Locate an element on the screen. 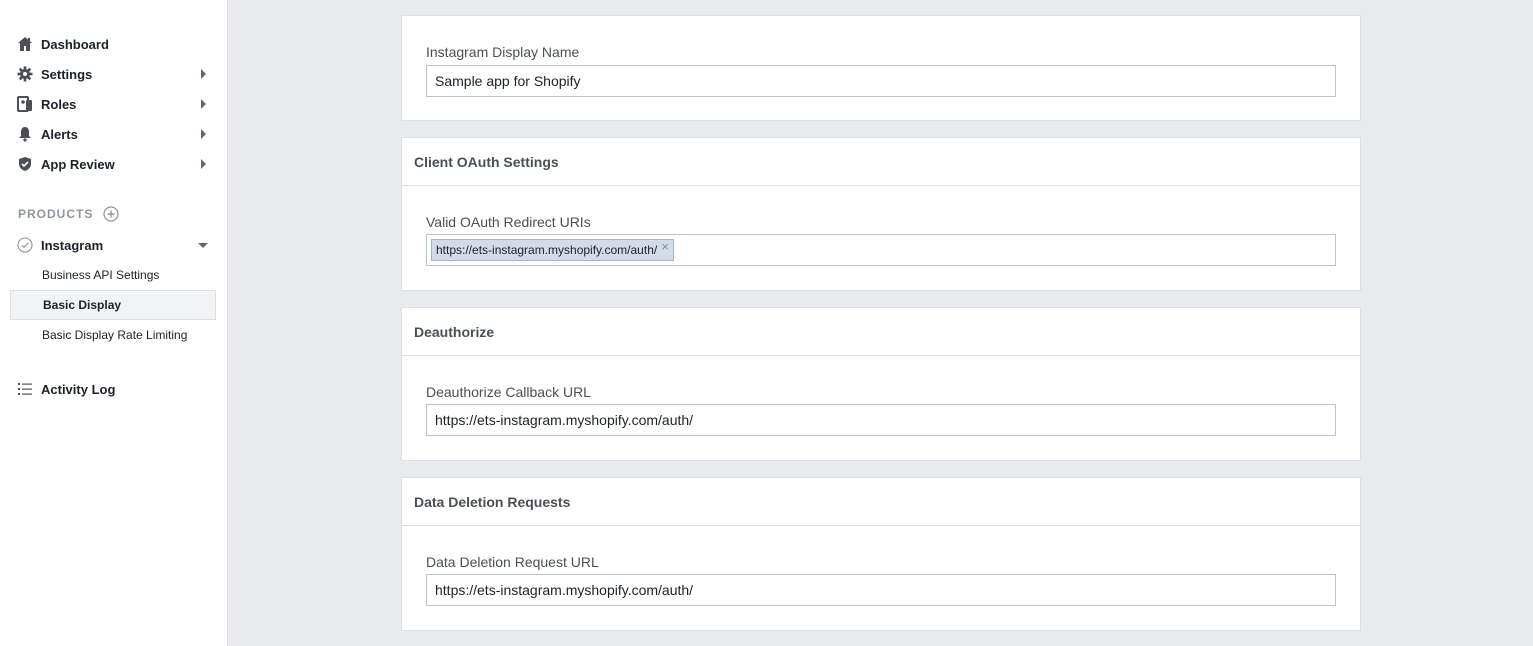 Image resolution: width=1533 pixels, height=646 pixels. deauthorize-callback-label: Deauthorize Callback URL is located at coordinates (508, 392).